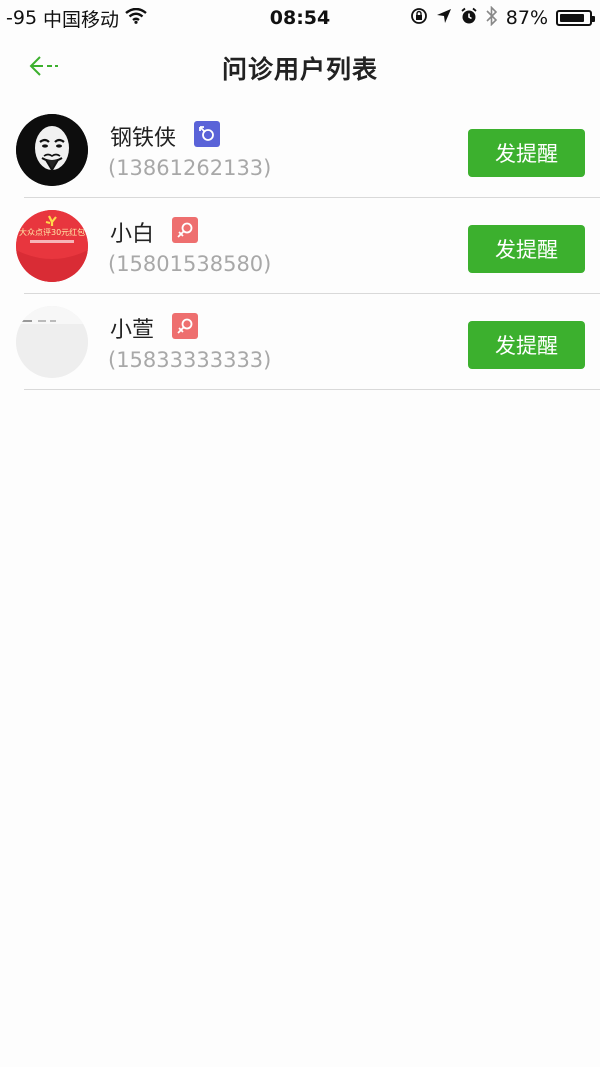 Image resolution: width=600 pixels, height=1067 pixels. What do you see at coordinates (492, 18) in the screenshot?
I see `bluetooth-icon` at bounding box center [492, 18].